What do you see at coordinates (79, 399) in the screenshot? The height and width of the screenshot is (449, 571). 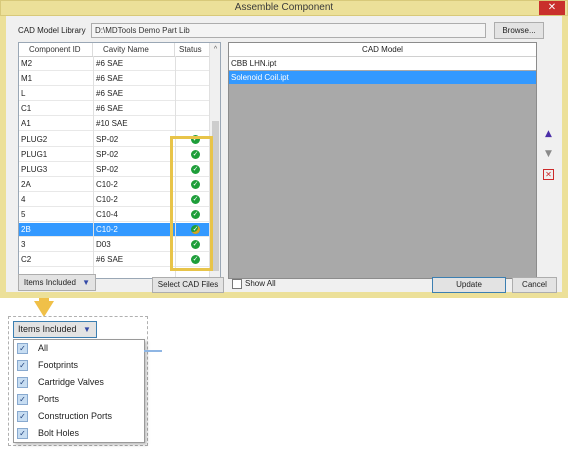 I see `menu-item: ✓ Ports` at bounding box center [79, 399].